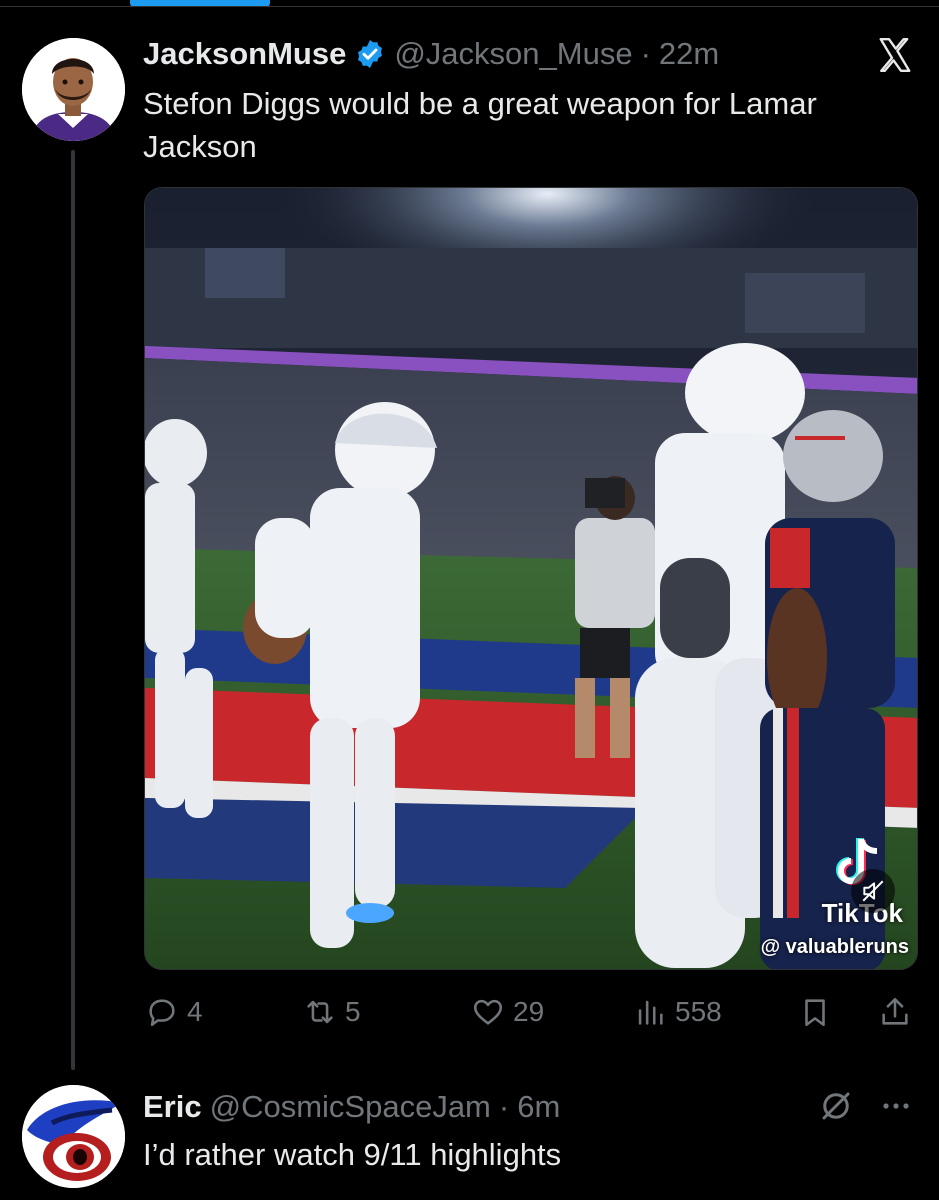 The width and height of the screenshot is (939, 1200). I want to click on x-logo-icon, so click(895, 55).